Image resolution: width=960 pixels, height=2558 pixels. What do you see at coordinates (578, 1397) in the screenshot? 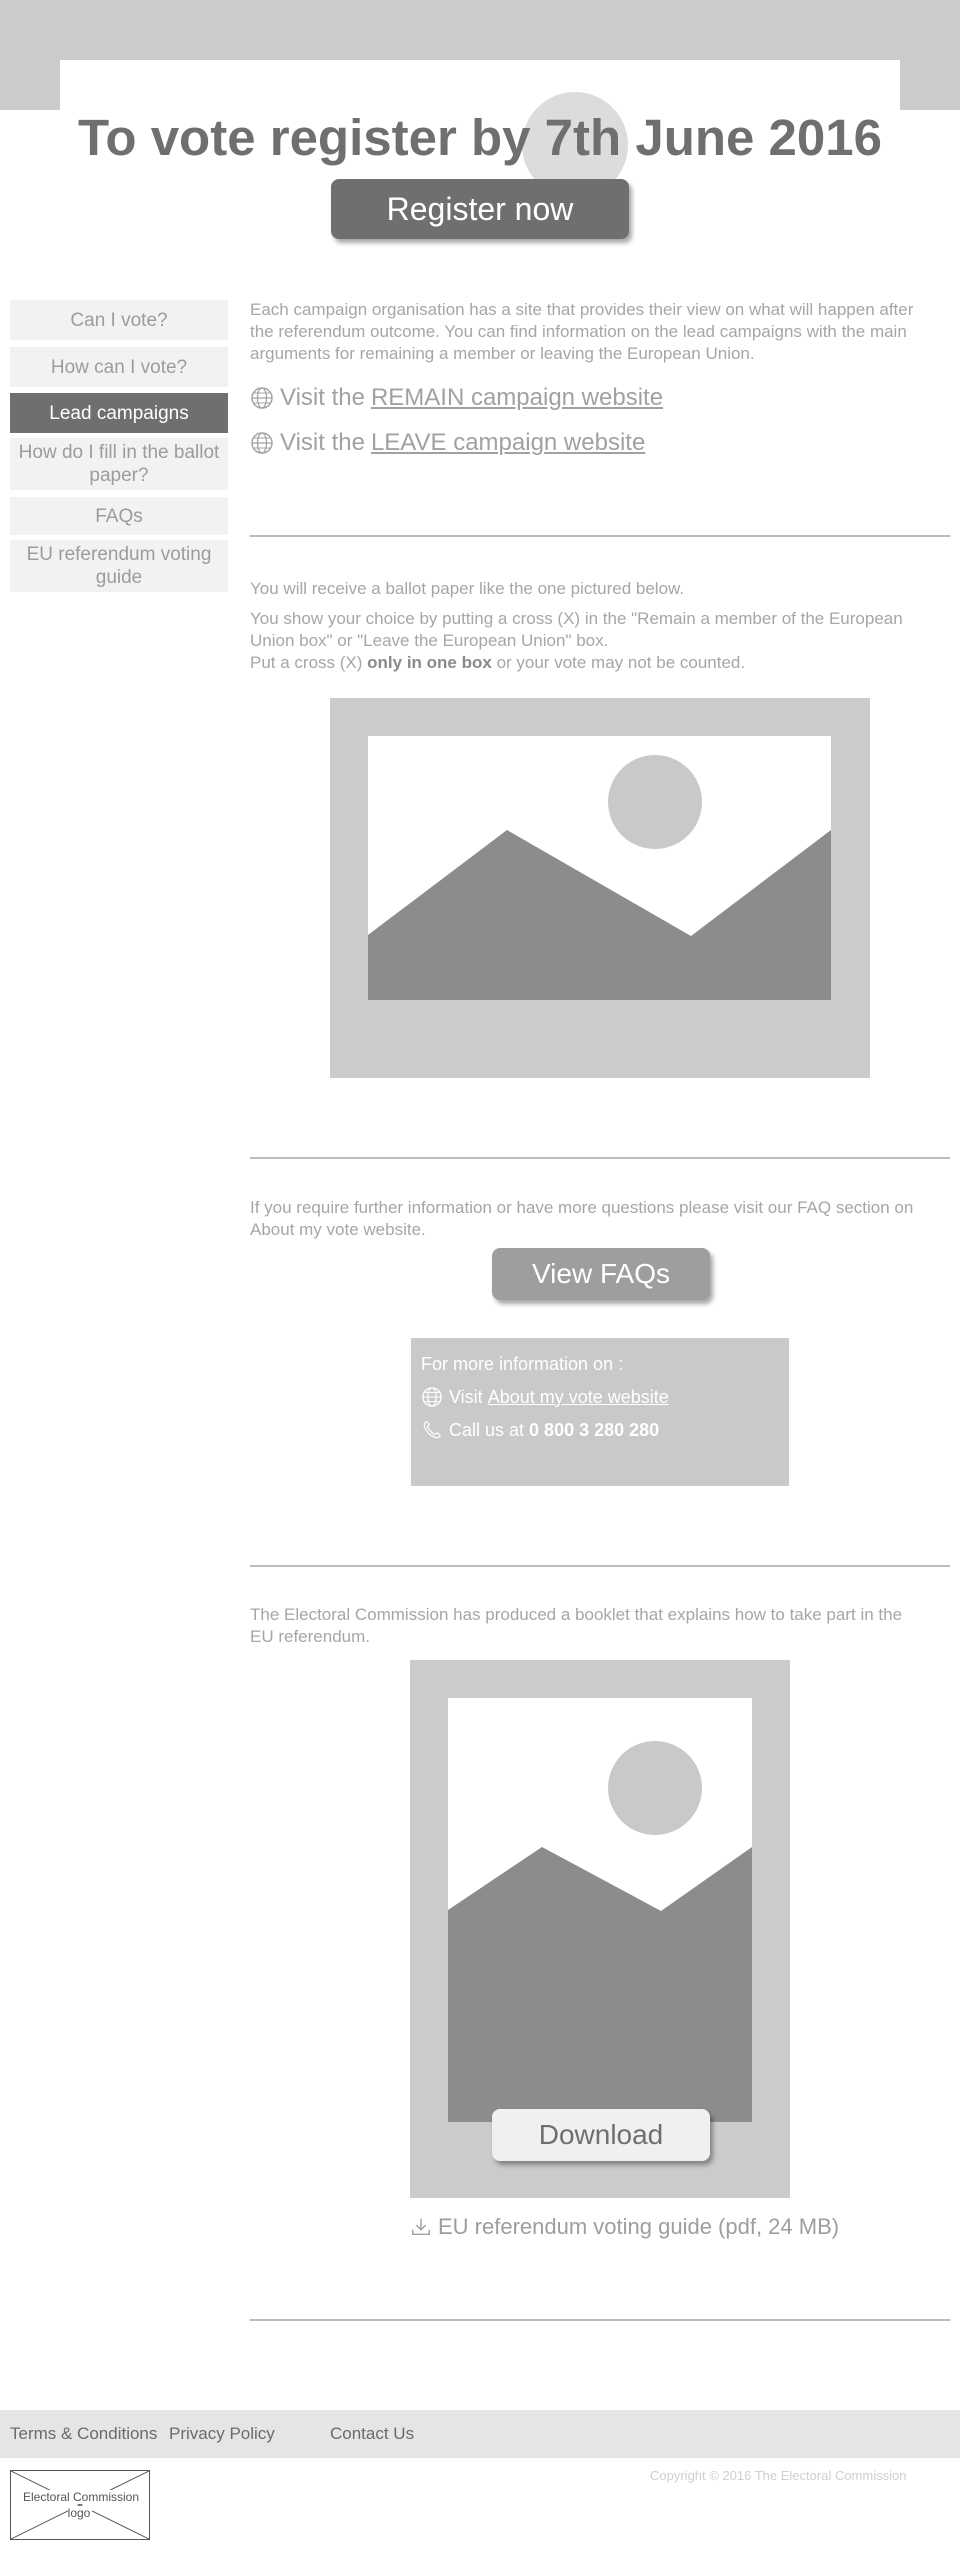
I see `about-my-vote-link: About my vote website` at bounding box center [578, 1397].